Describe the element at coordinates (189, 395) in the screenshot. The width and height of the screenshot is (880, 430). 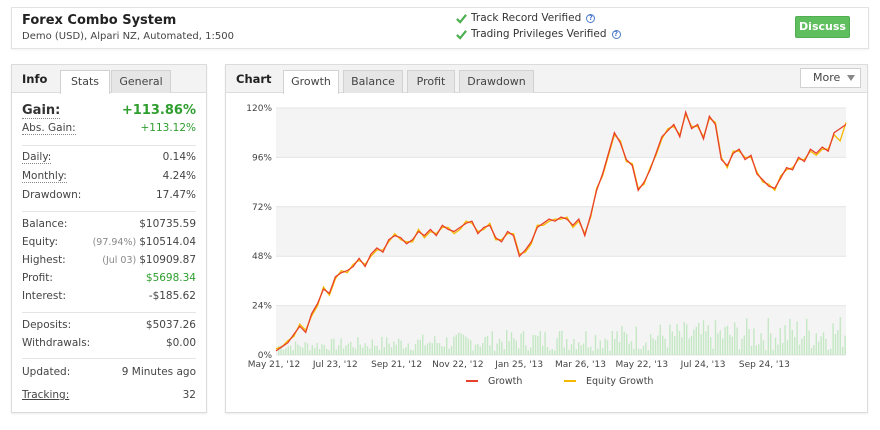
I see `tracking-value: 32` at that location.